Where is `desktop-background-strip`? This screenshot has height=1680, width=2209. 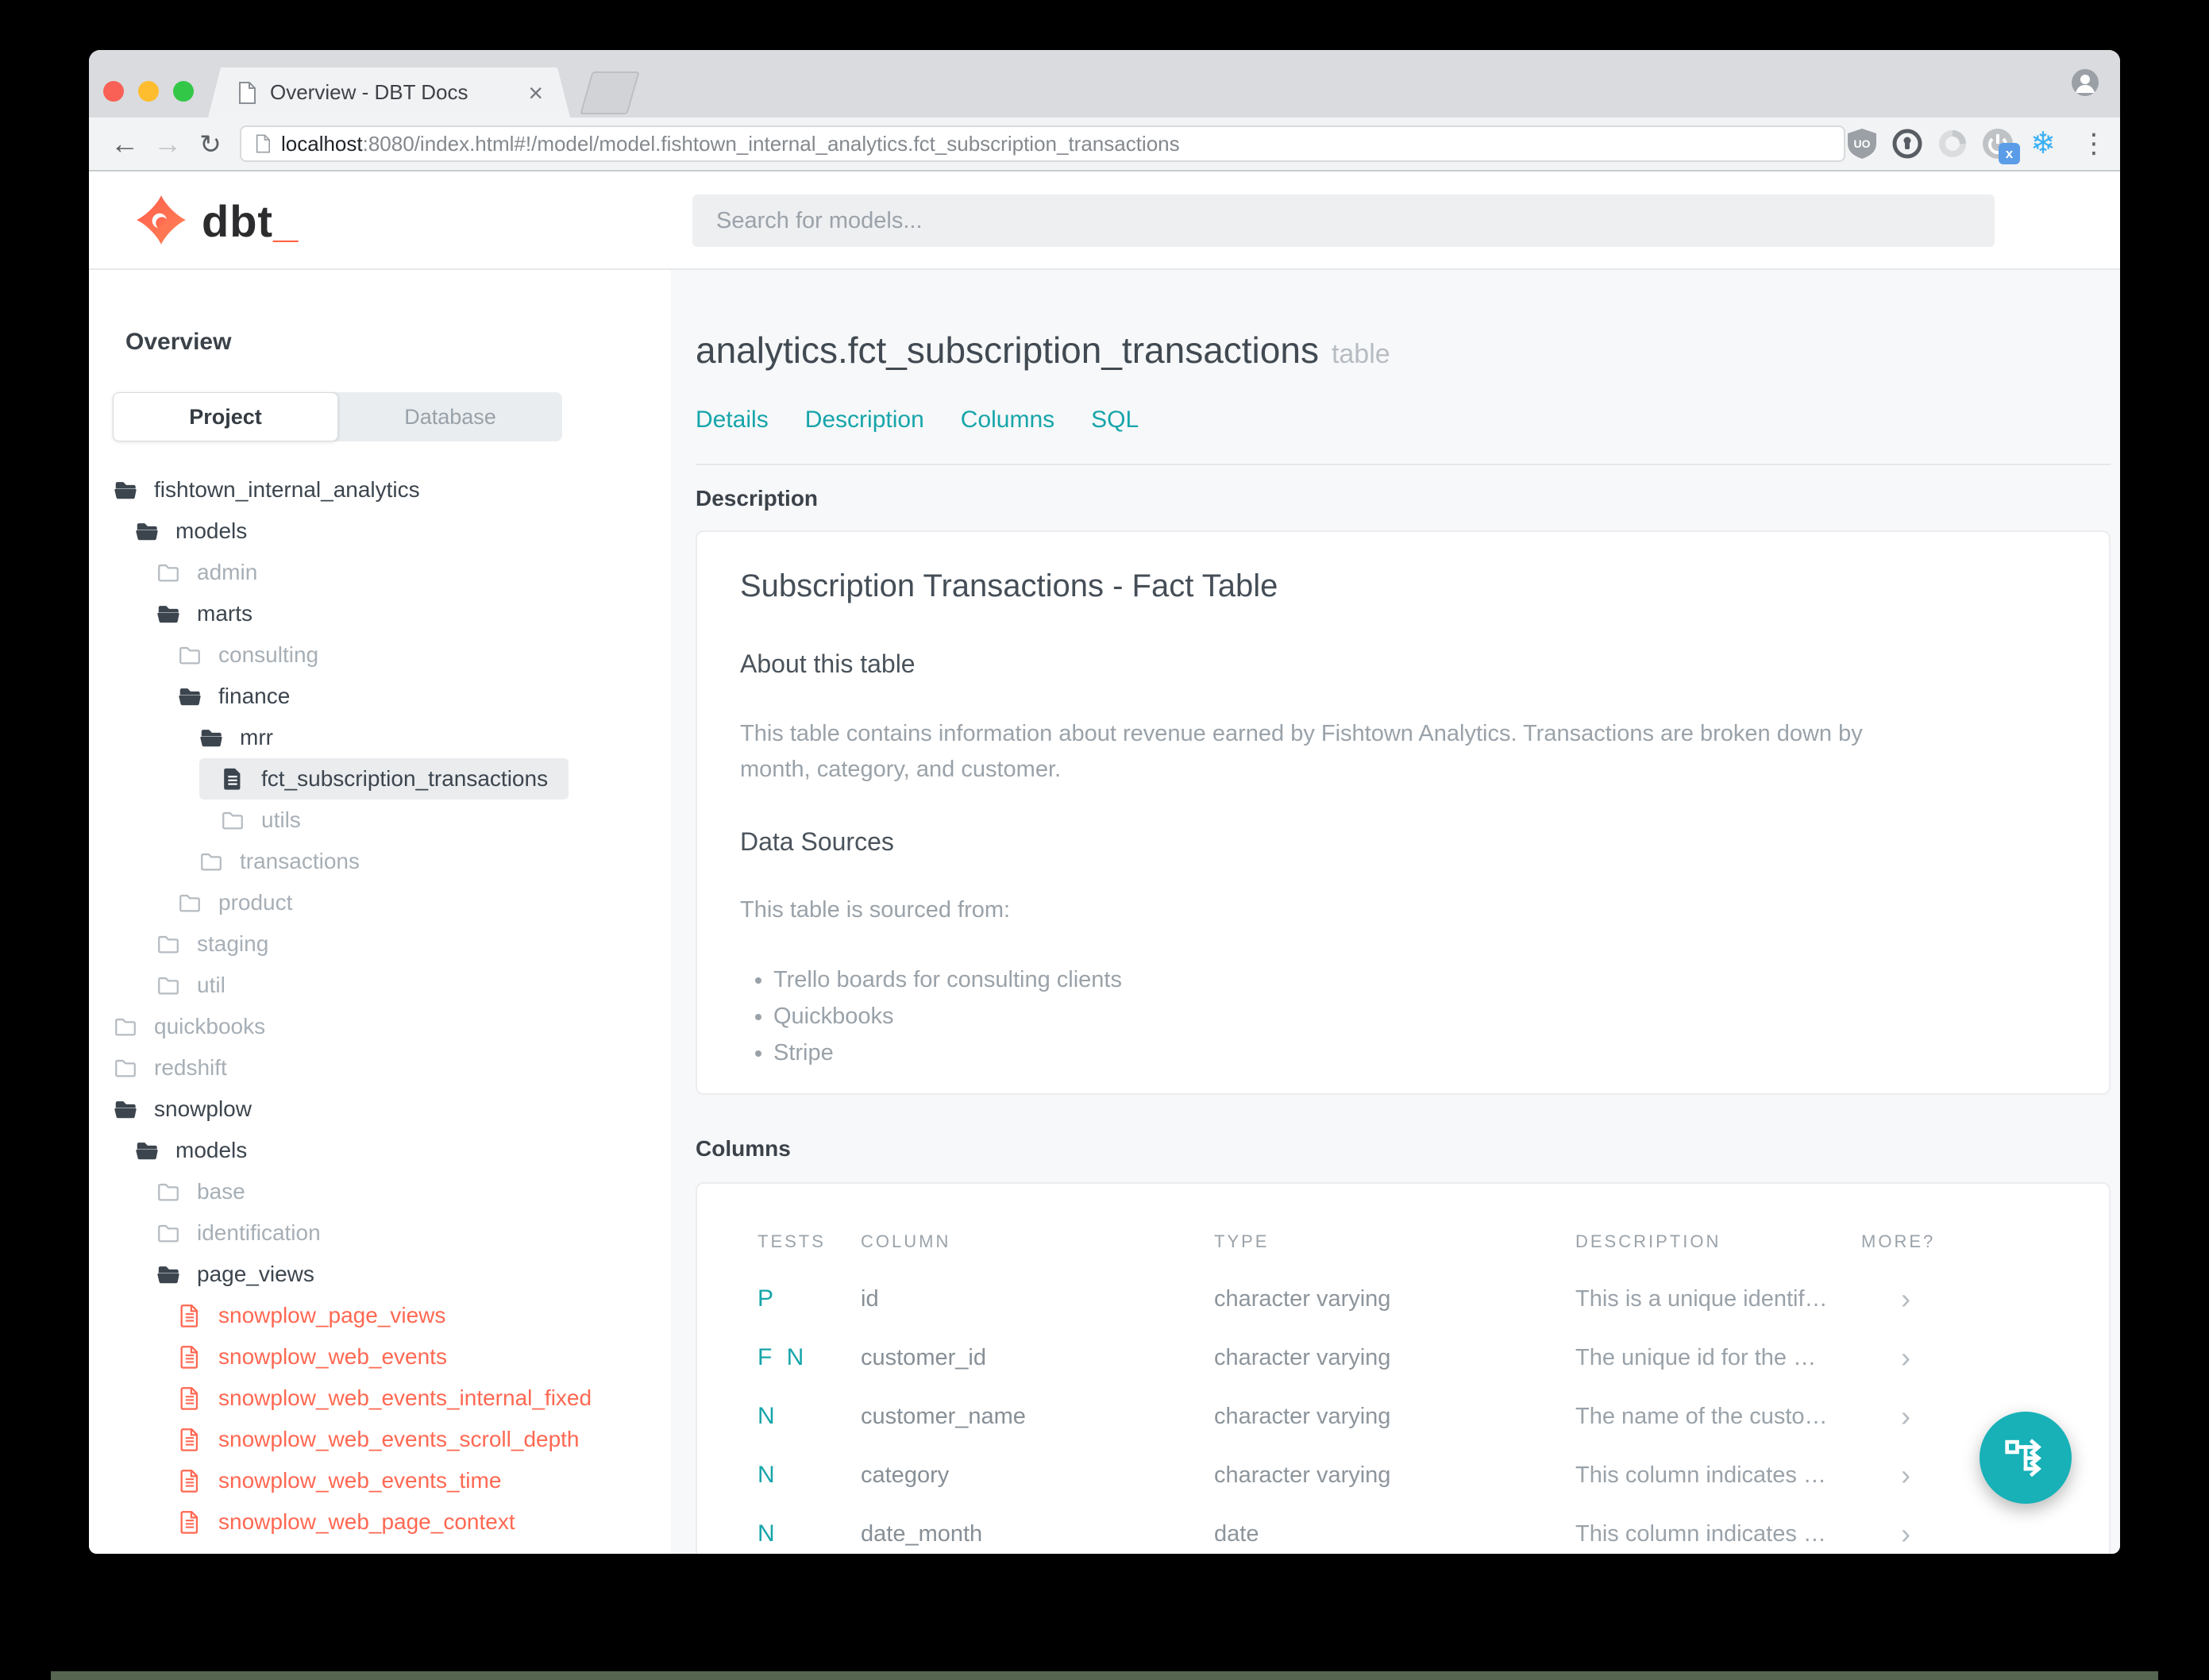
desktop-background-strip is located at coordinates (1104, 1676).